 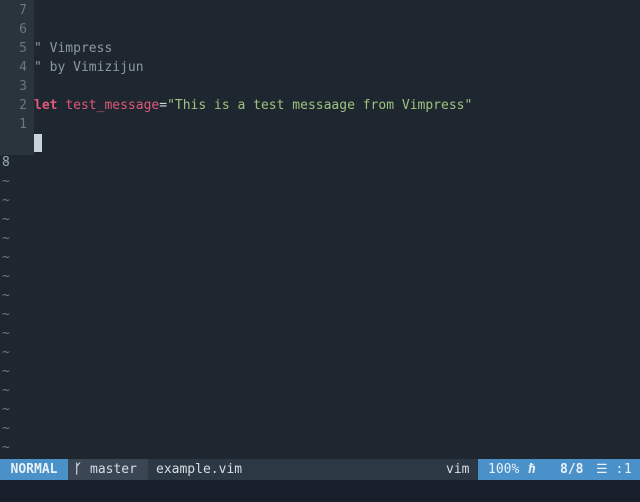 What do you see at coordinates (112, 105) in the screenshot?
I see `code-token: test_message` at bounding box center [112, 105].